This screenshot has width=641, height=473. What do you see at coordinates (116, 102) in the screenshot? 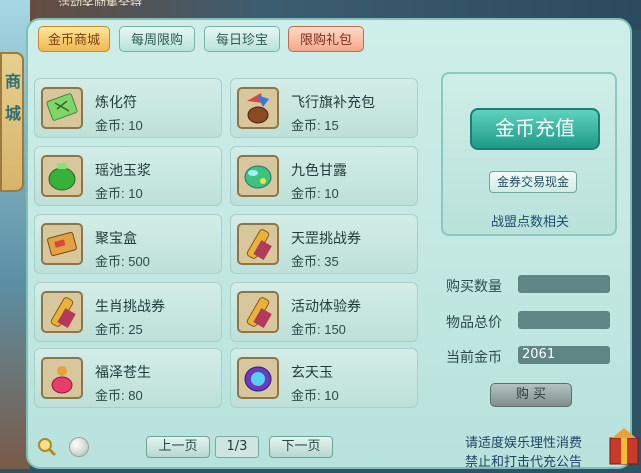
I see `item-name: 炼化符` at bounding box center [116, 102].